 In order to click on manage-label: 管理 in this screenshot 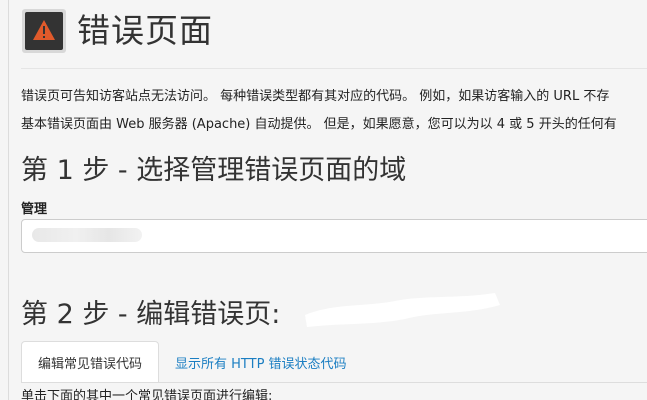, I will do `click(34, 209)`.